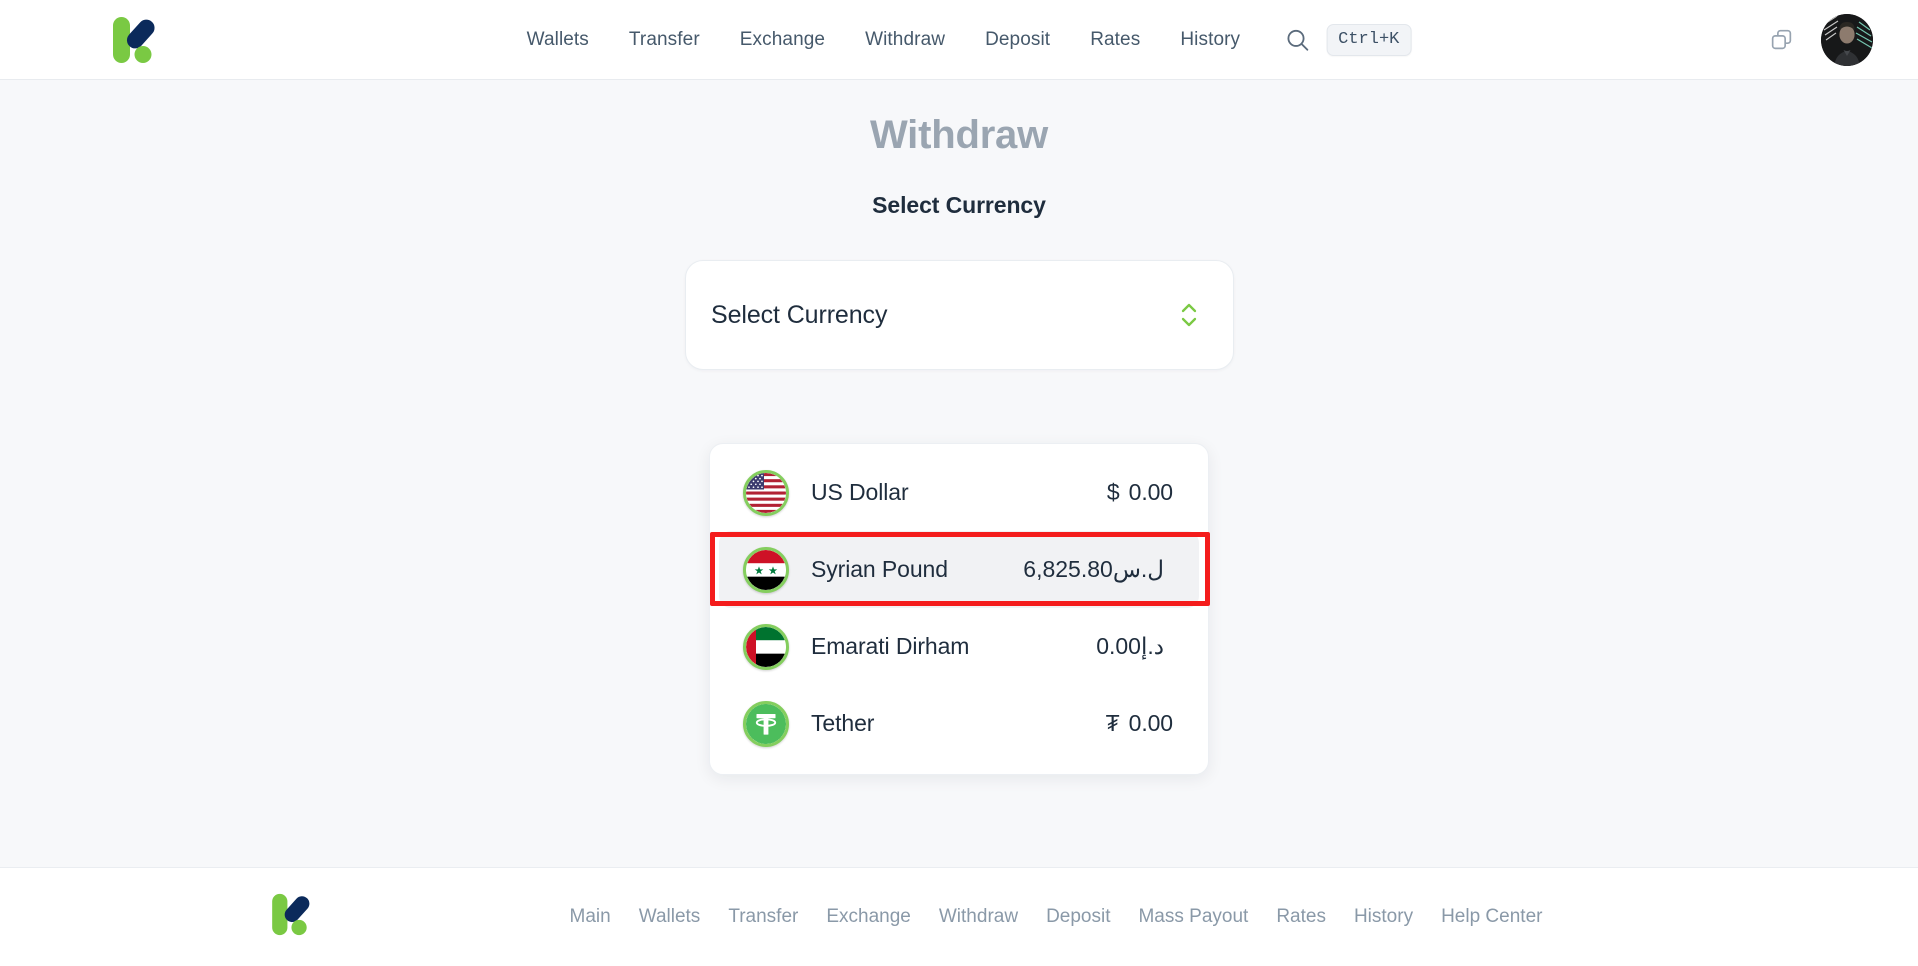 Image resolution: width=1918 pixels, height=966 pixels. What do you see at coordinates (670, 917) in the screenshot?
I see `footer-link-wallets: Wallets` at bounding box center [670, 917].